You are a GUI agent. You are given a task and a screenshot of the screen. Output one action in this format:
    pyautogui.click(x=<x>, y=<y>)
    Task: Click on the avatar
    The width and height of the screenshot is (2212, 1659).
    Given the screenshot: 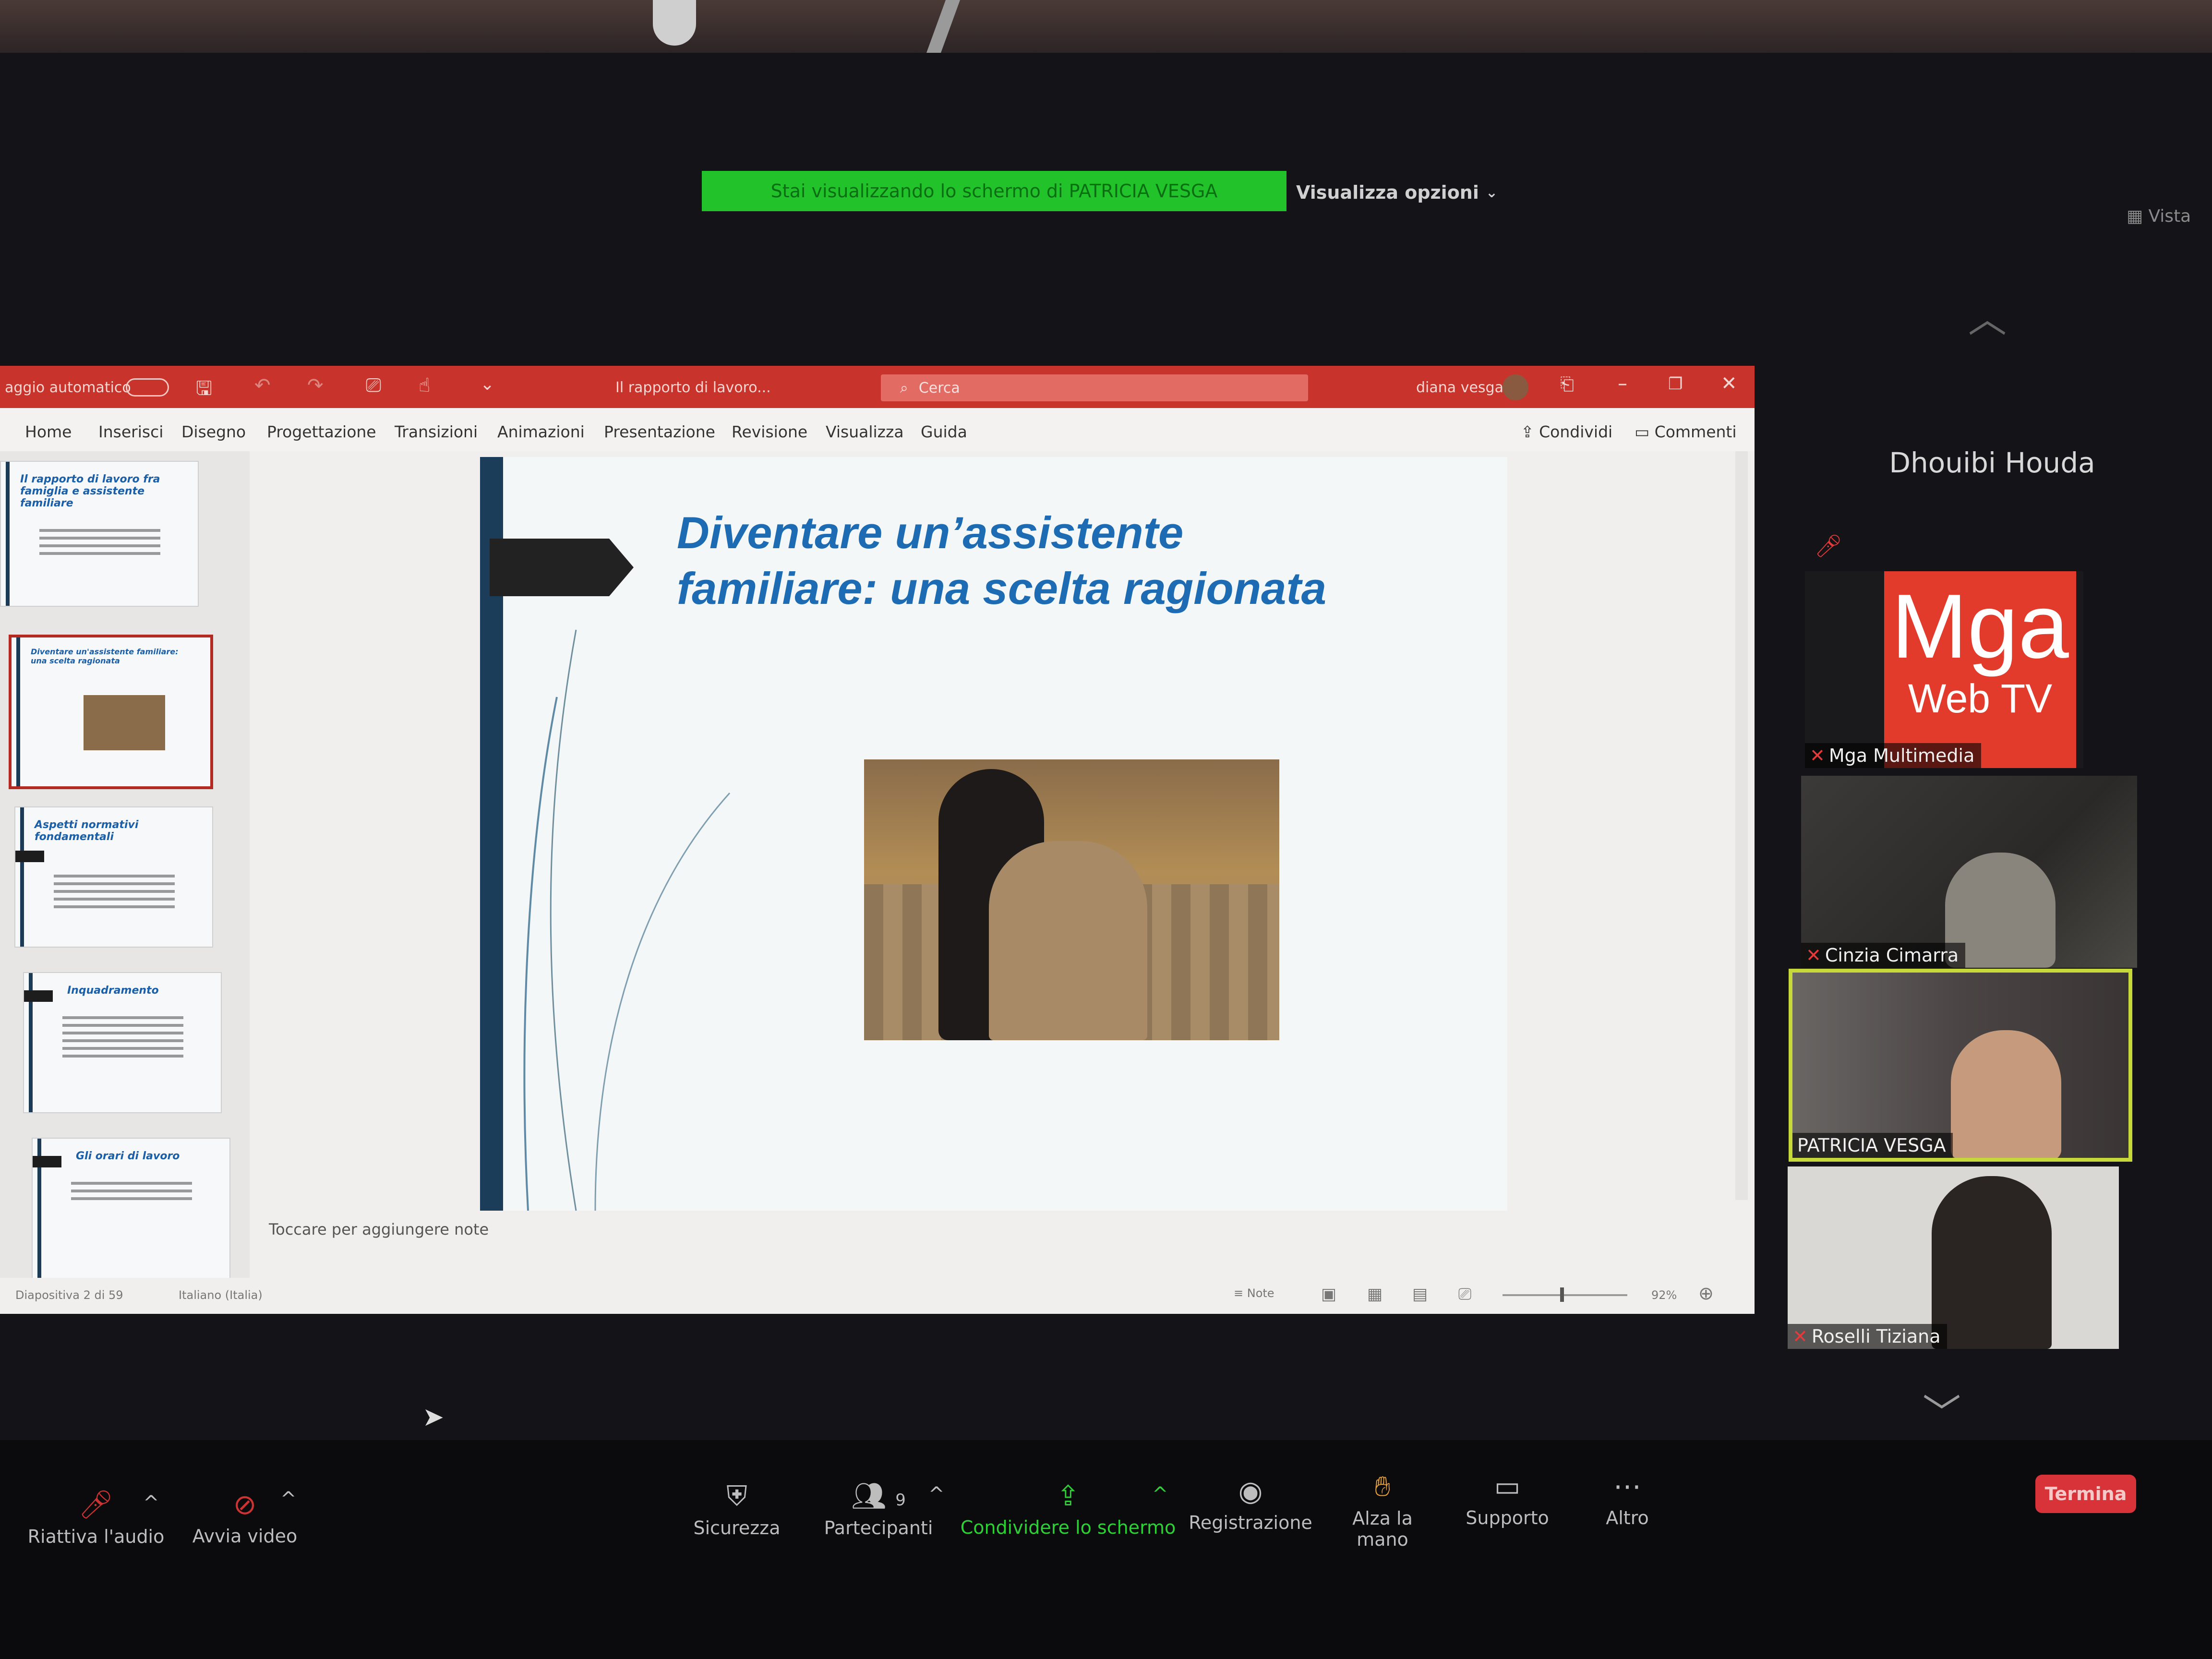 What is the action you would take?
    pyautogui.click(x=1516, y=387)
    